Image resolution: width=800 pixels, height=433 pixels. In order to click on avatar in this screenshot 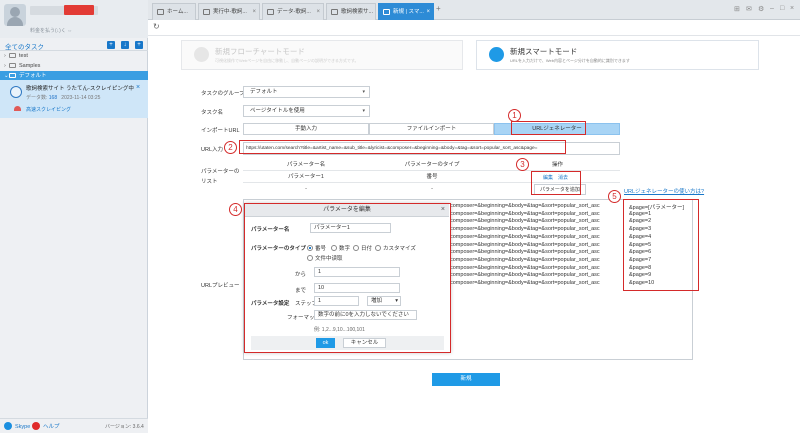, I will do `click(15, 15)`.